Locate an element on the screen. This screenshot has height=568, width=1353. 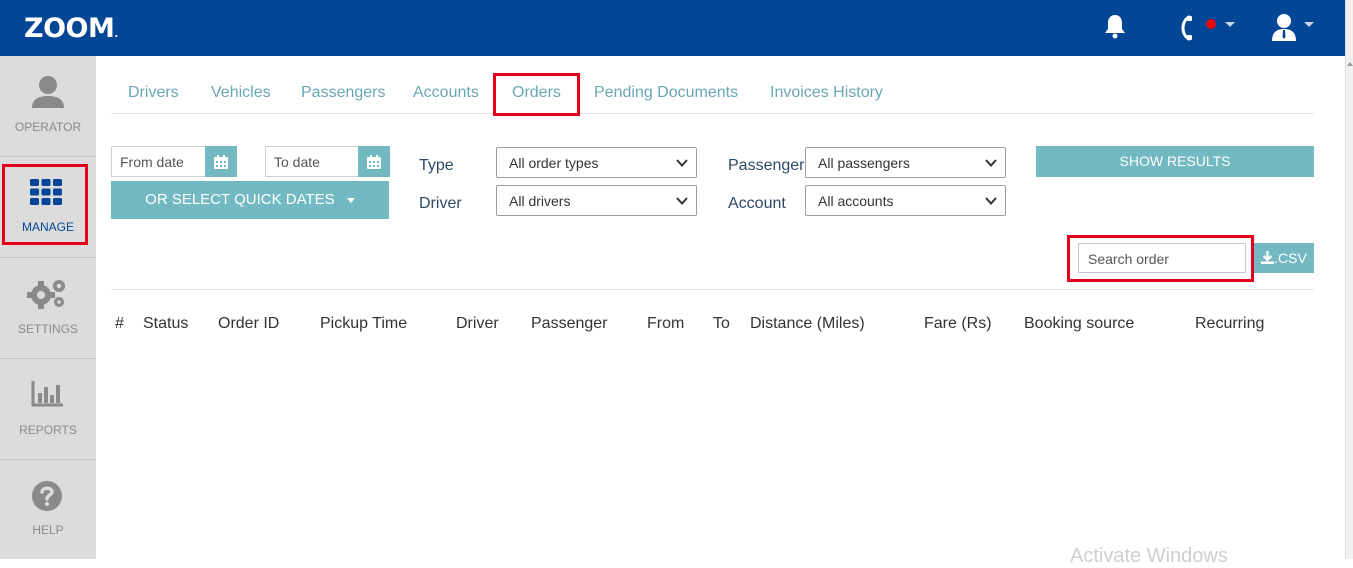
tab-invoices-history: Invoices History is located at coordinates (826, 93).